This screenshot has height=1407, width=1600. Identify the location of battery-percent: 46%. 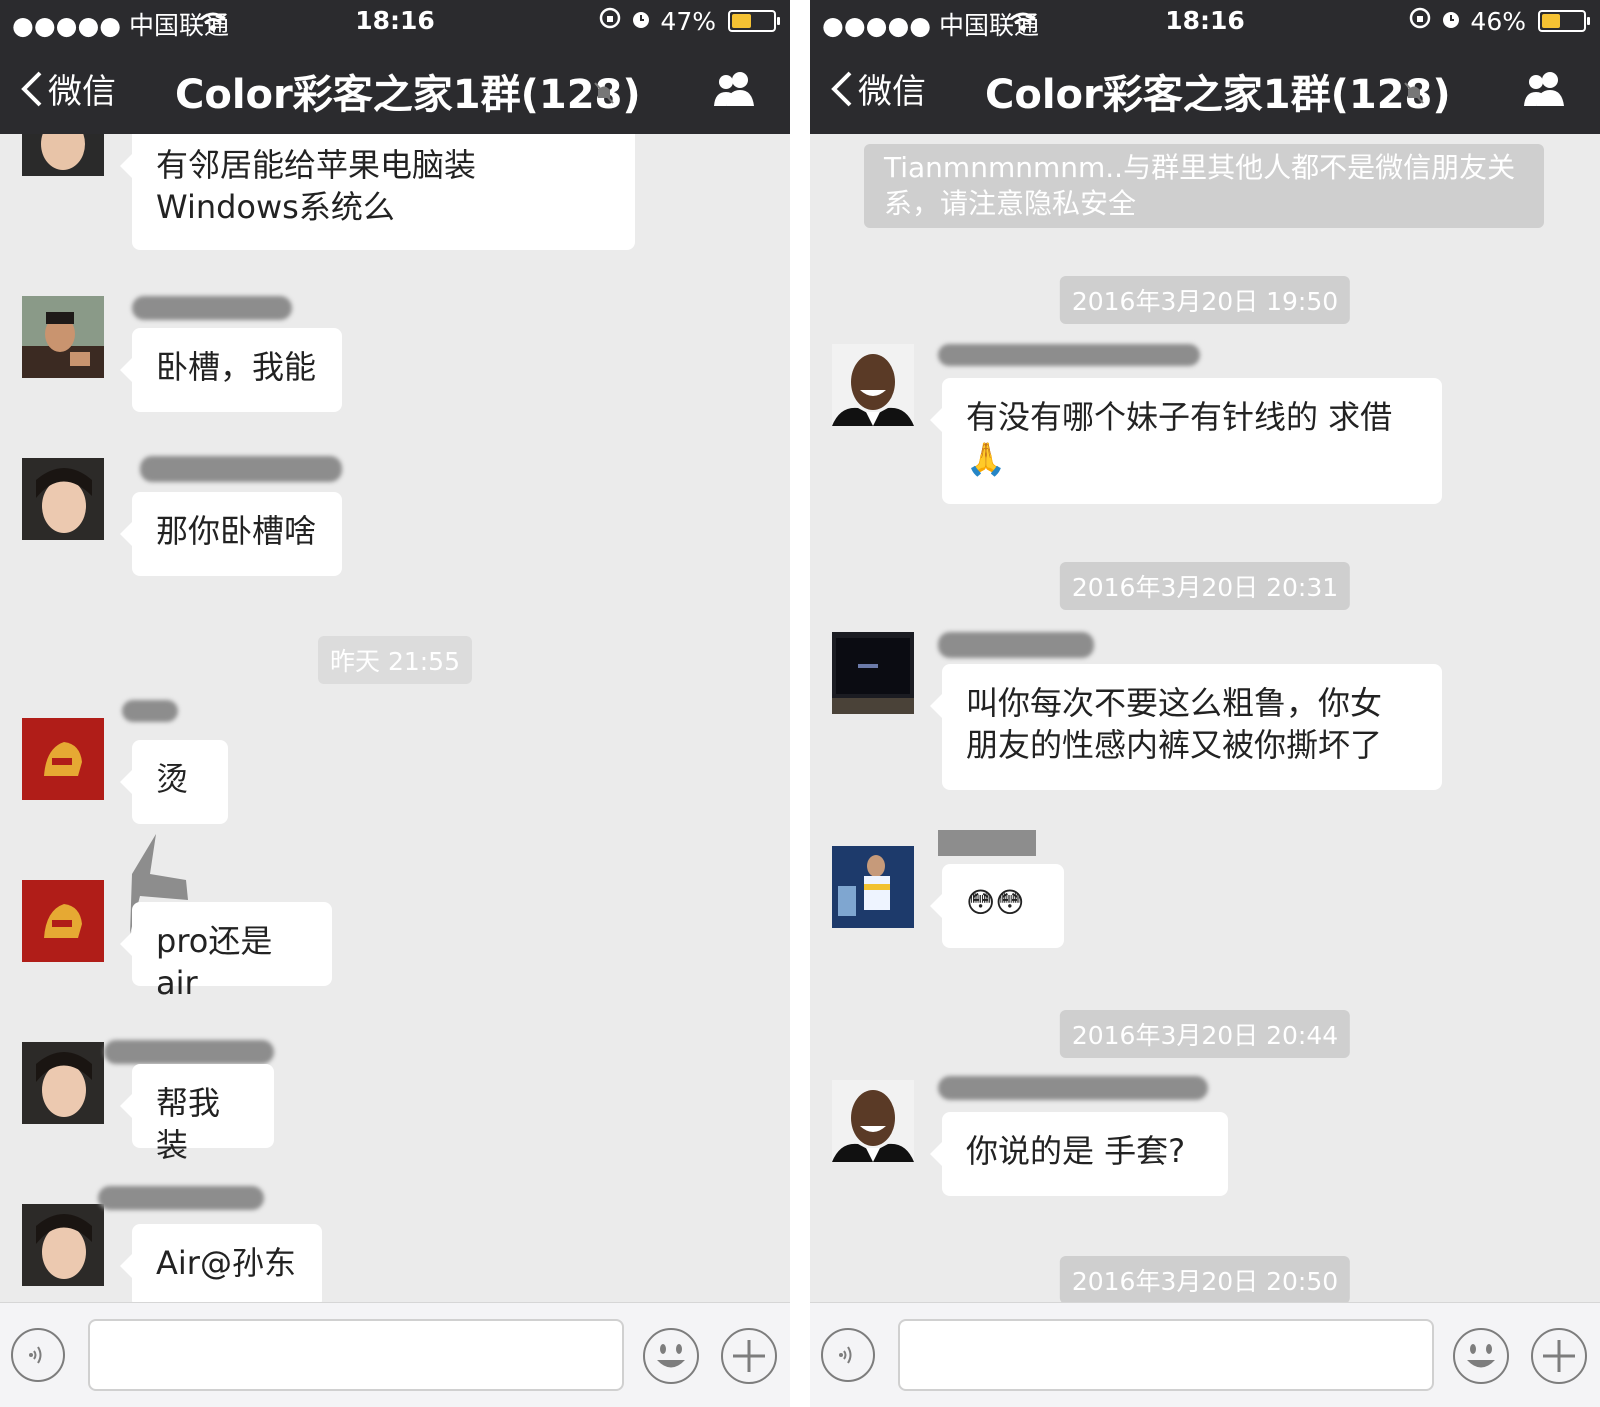
(1498, 21).